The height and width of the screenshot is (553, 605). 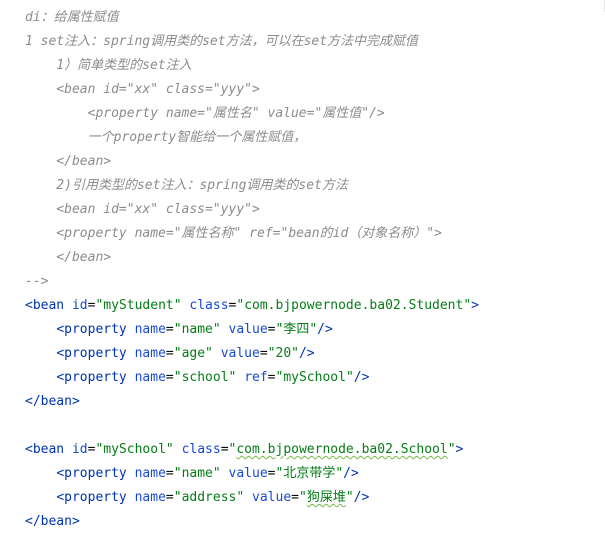 I want to click on property-name-value: school, so click(x=205, y=377).